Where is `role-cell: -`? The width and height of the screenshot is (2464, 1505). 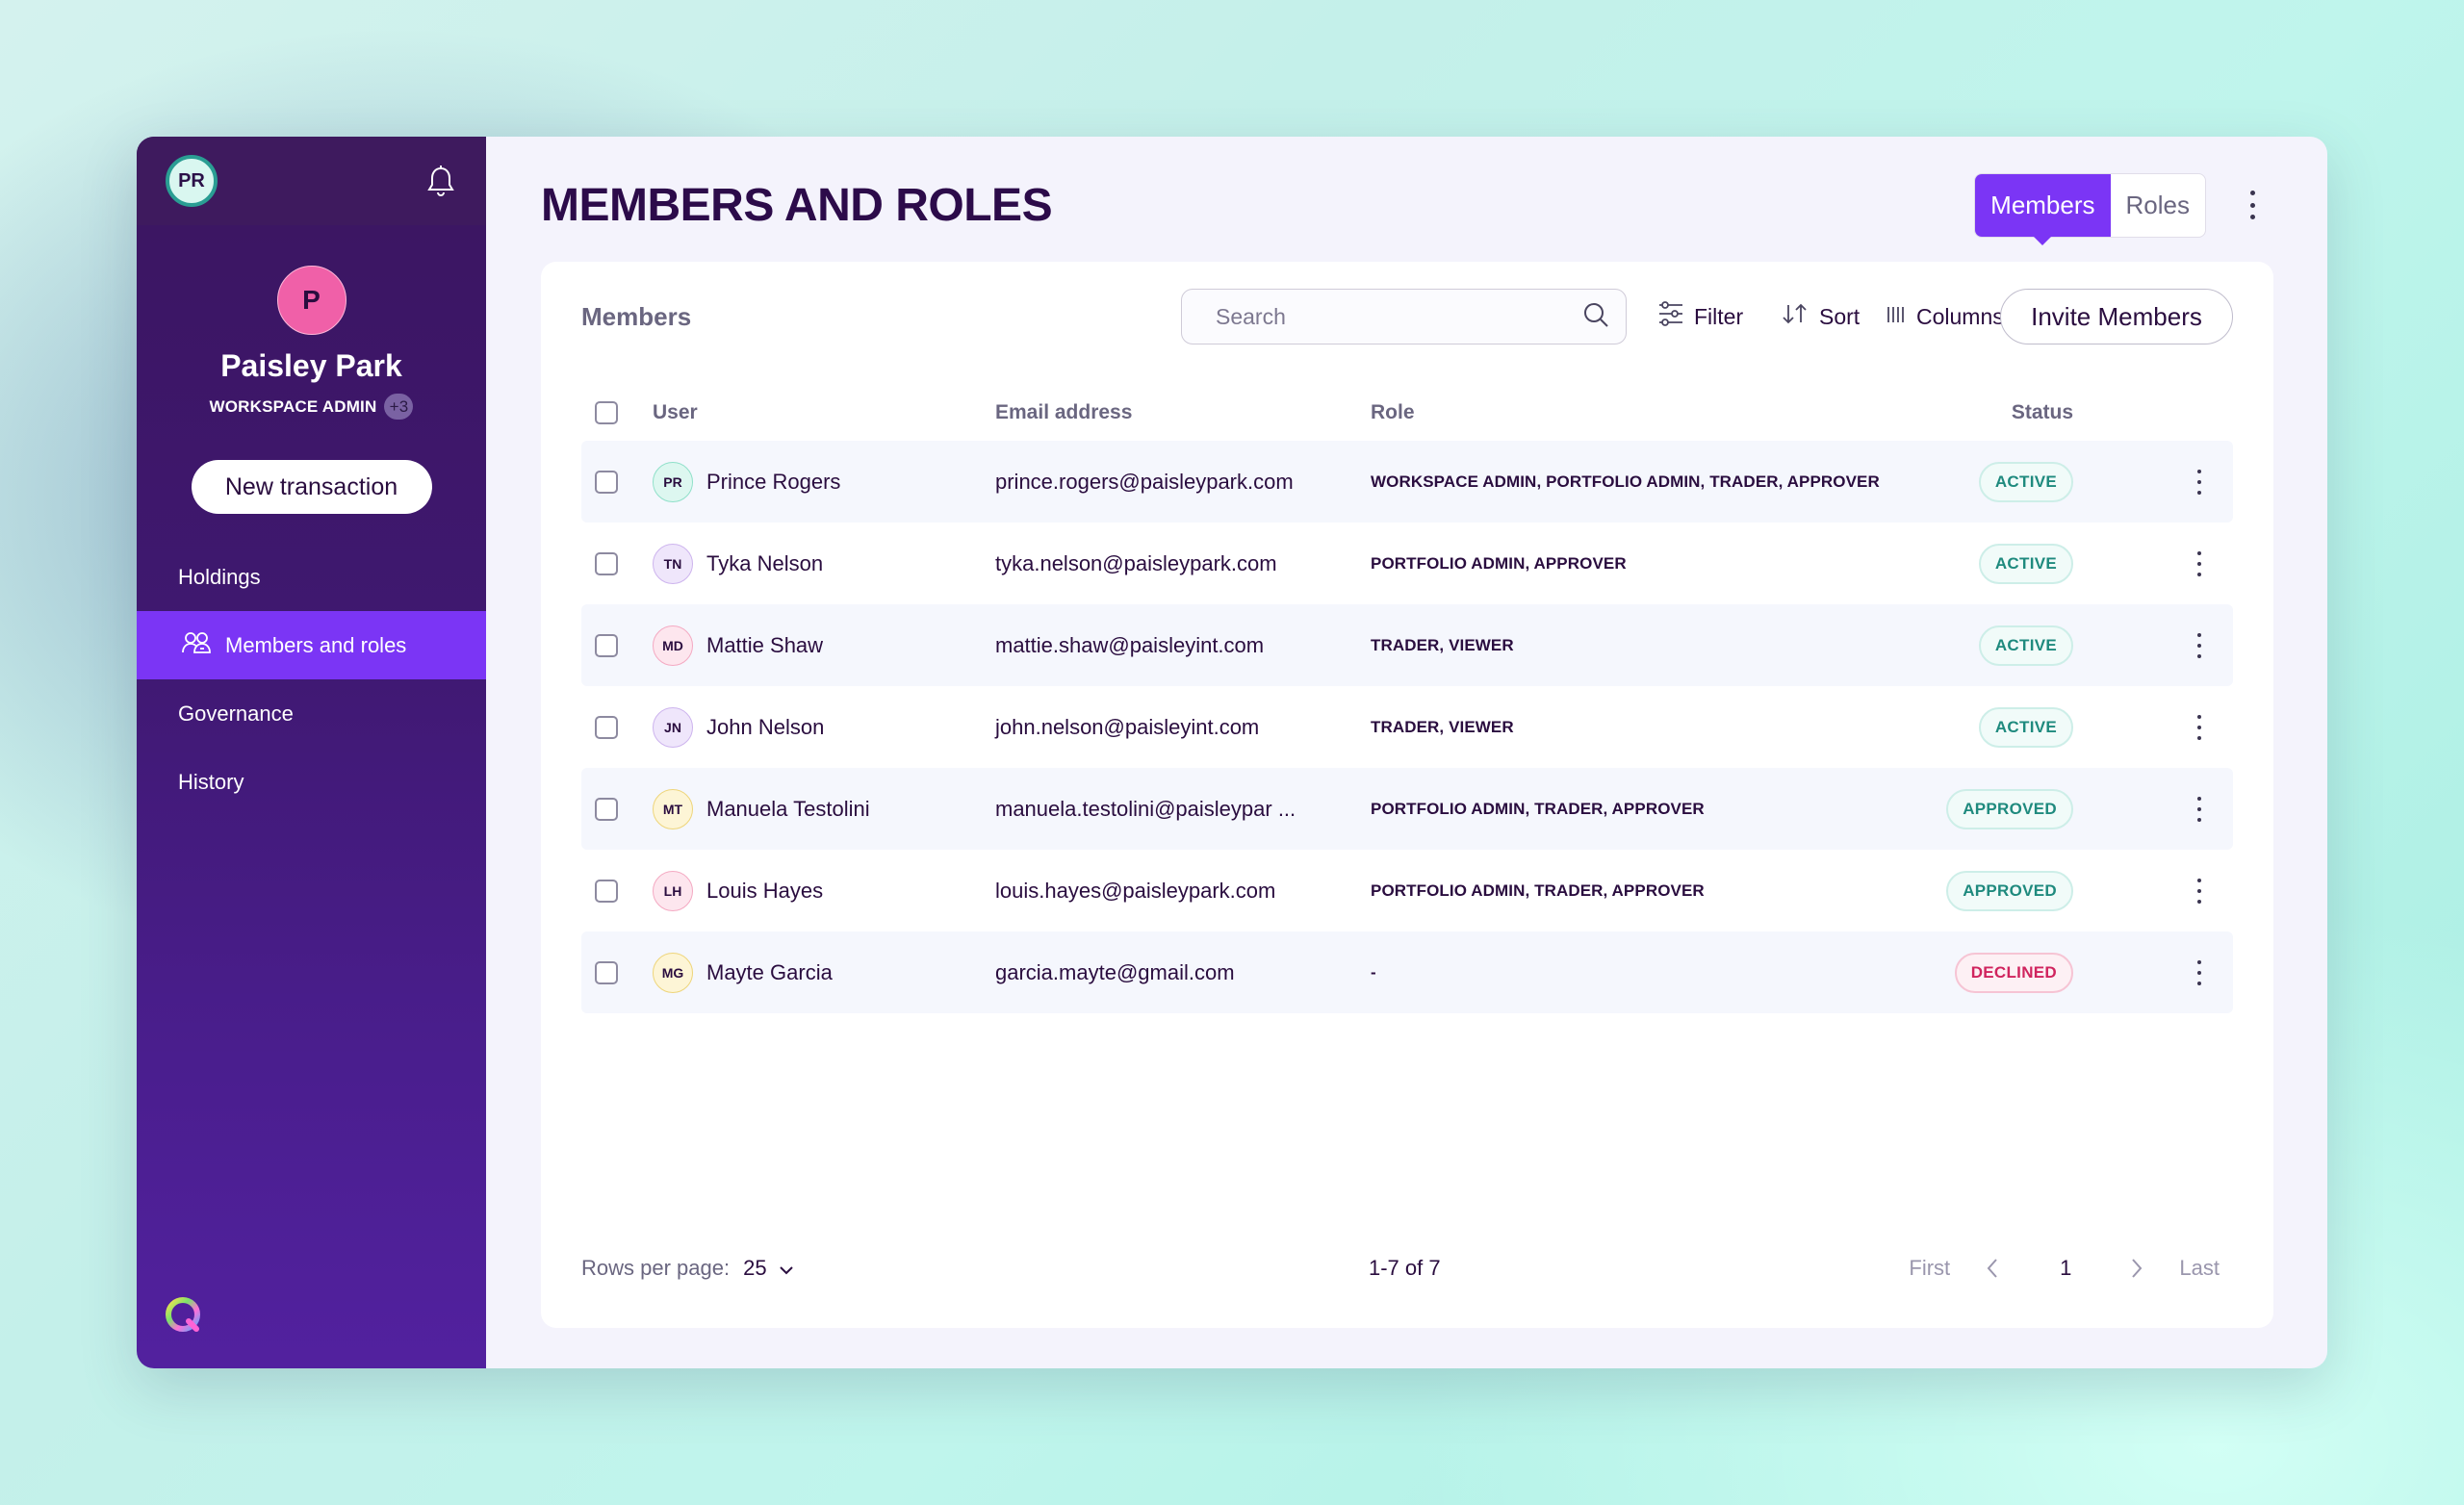 role-cell: - is located at coordinates (1373, 972).